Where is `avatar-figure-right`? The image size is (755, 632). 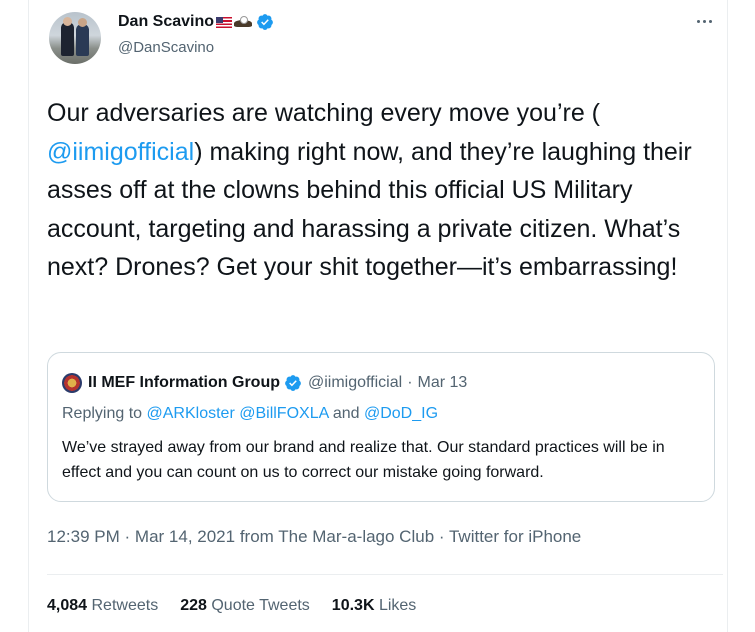 avatar-figure-right is located at coordinates (82, 40).